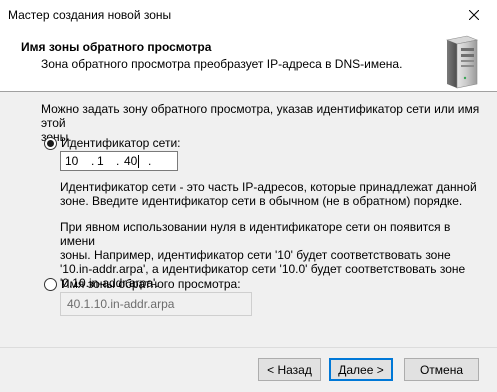 The height and width of the screenshot is (392, 497). I want to click on zone-name-radio, so click(50, 284).